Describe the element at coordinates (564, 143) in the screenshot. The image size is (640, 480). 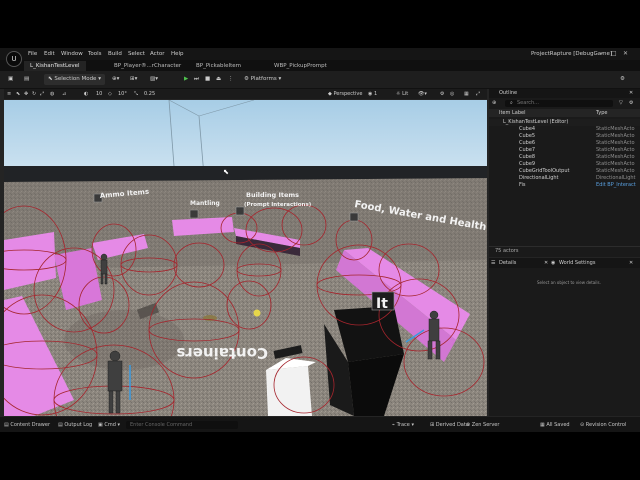
I see `outliner-row: Cube6 StaticMeshActo` at that location.